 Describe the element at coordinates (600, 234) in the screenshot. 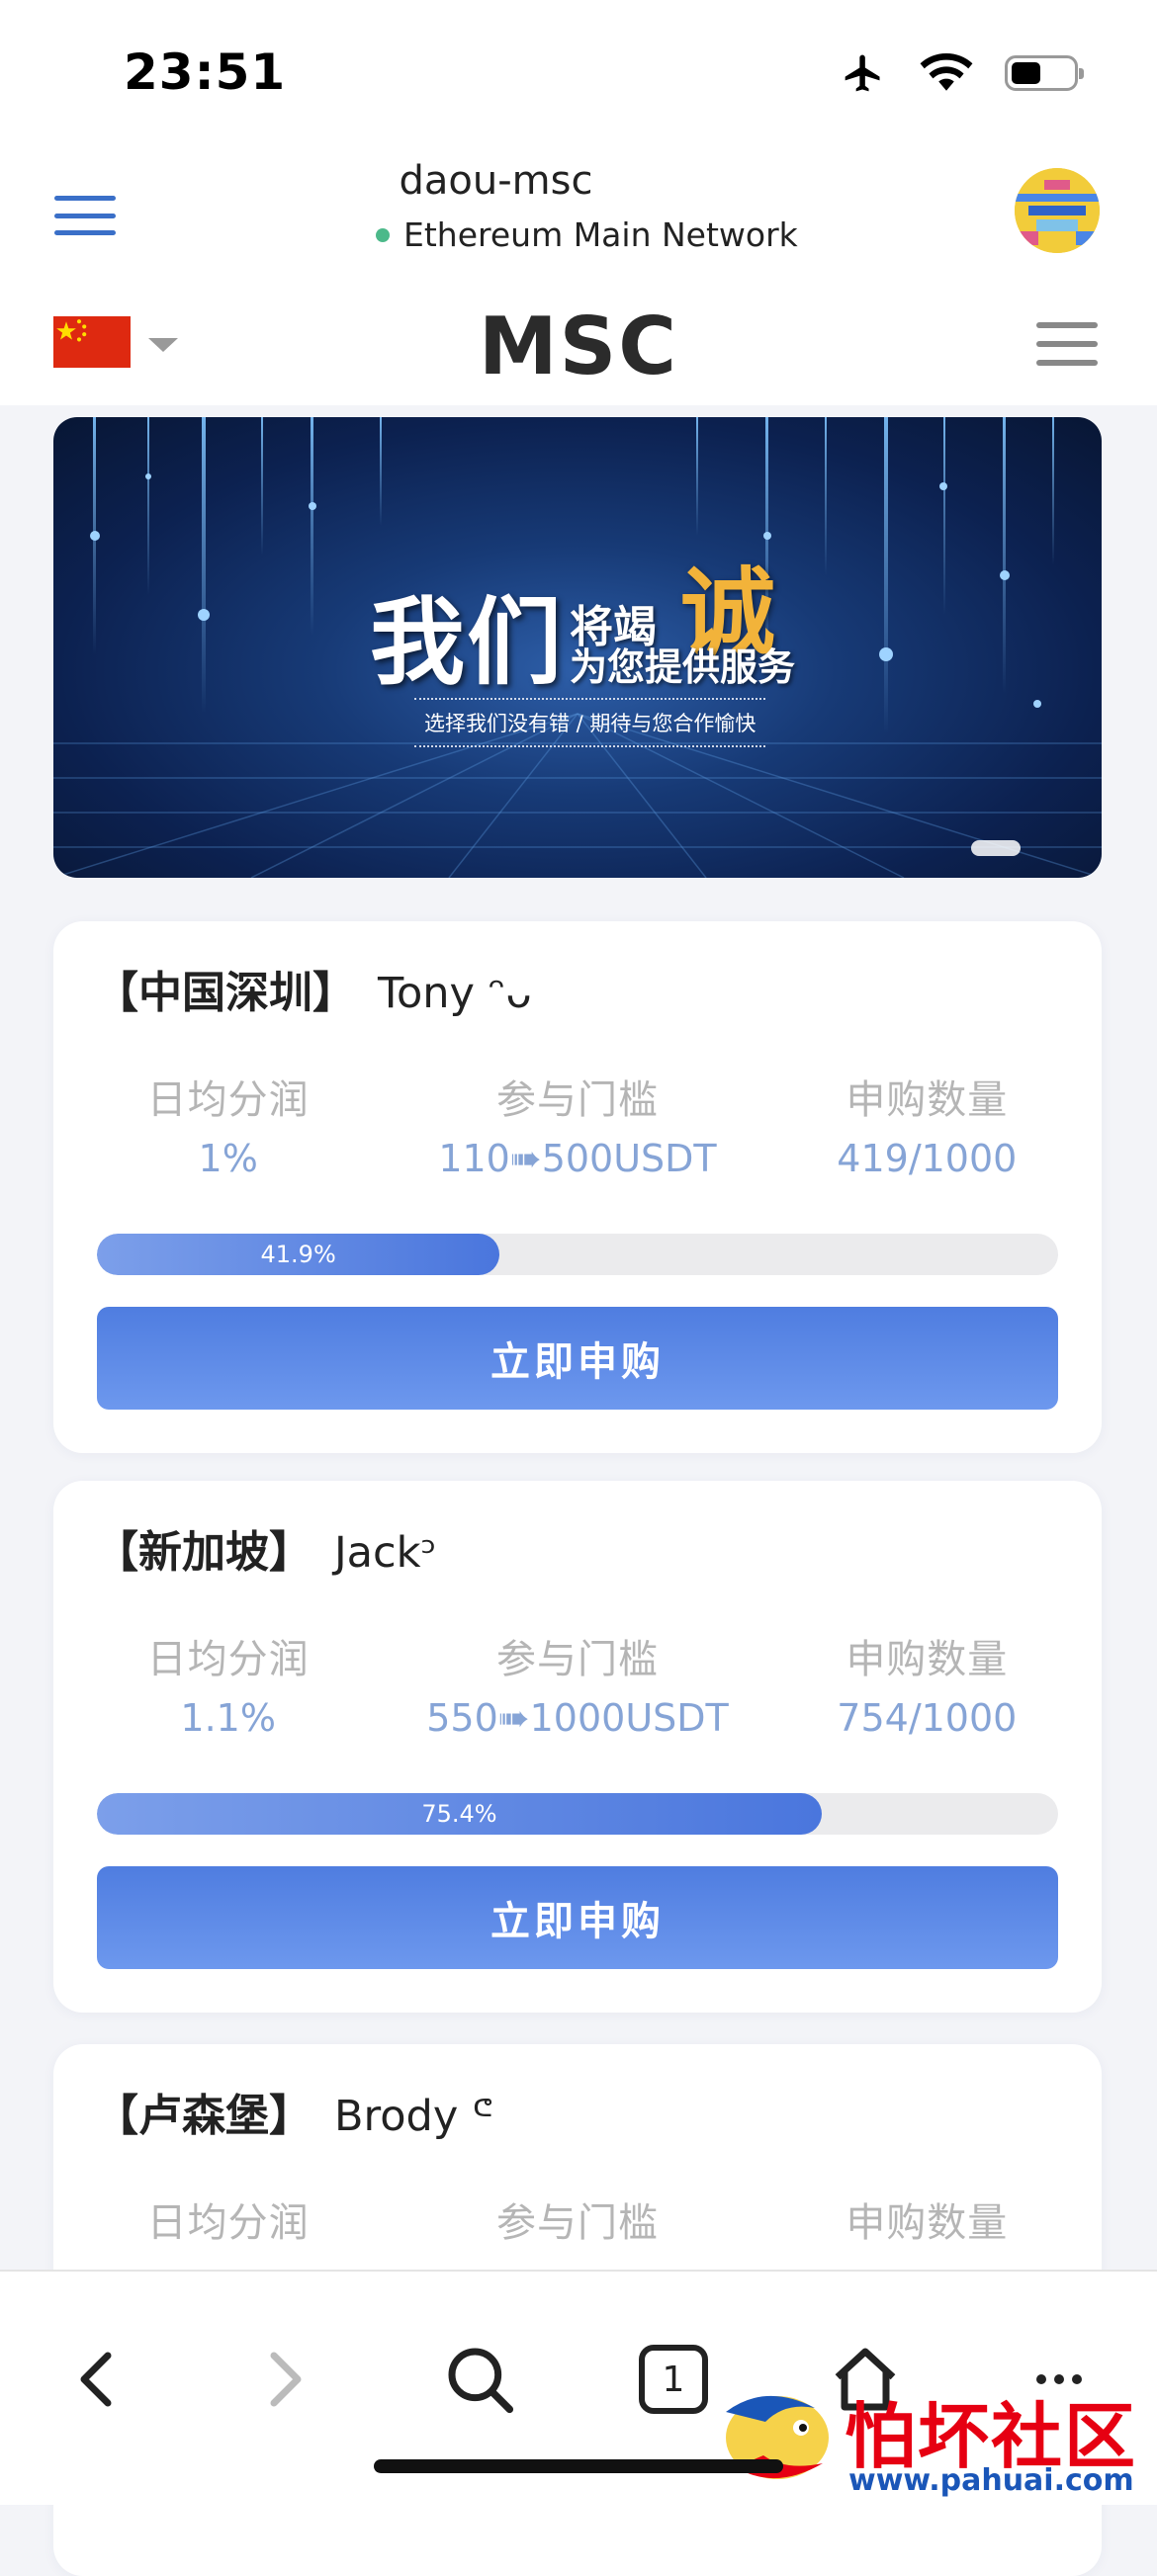

I see `network-name: Ethereum Main Network` at that location.